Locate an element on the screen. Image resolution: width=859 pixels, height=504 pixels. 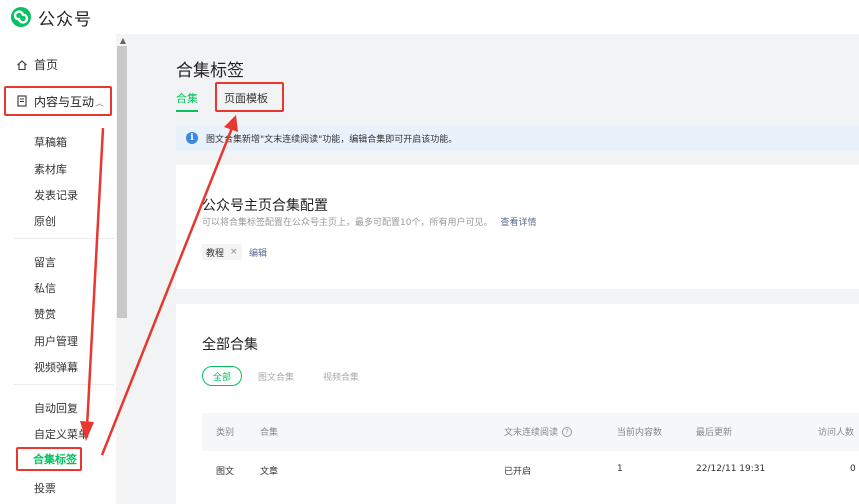
filter-video-collections: 视频合集 is located at coordinates (341, 376).